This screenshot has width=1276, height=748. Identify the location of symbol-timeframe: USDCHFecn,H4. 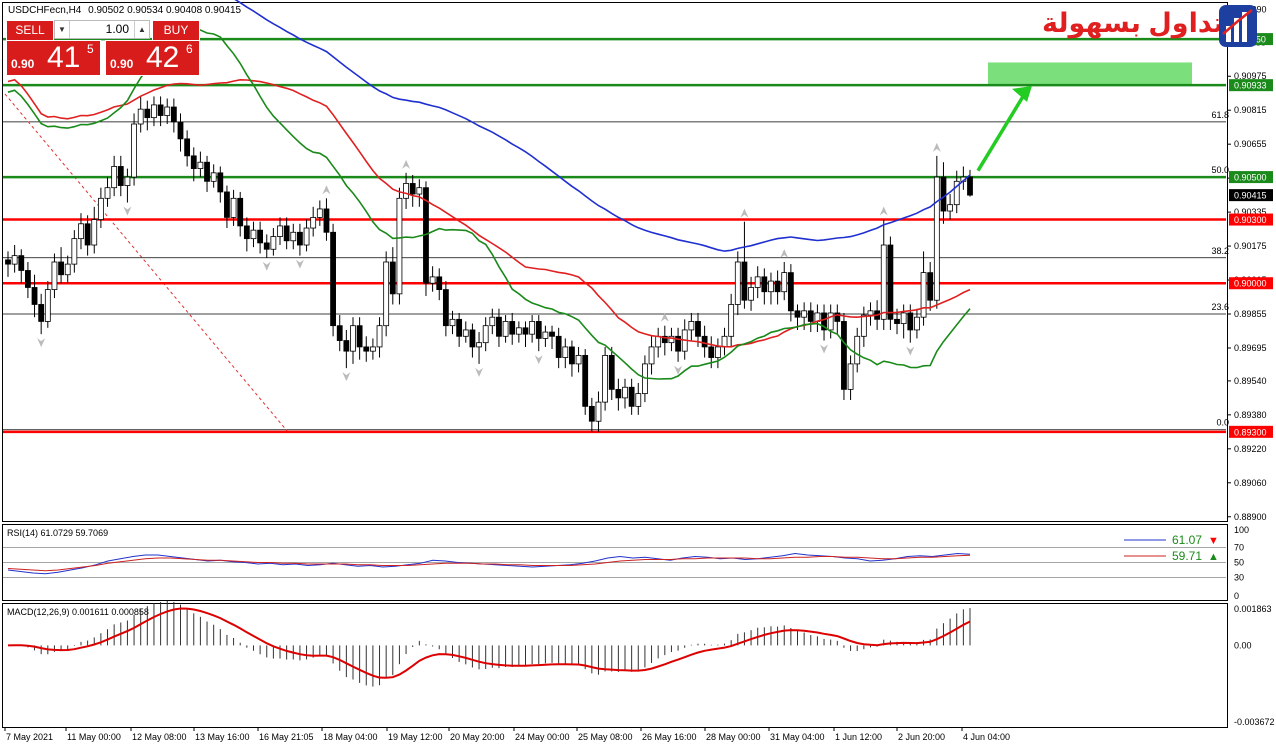
(45, 10).